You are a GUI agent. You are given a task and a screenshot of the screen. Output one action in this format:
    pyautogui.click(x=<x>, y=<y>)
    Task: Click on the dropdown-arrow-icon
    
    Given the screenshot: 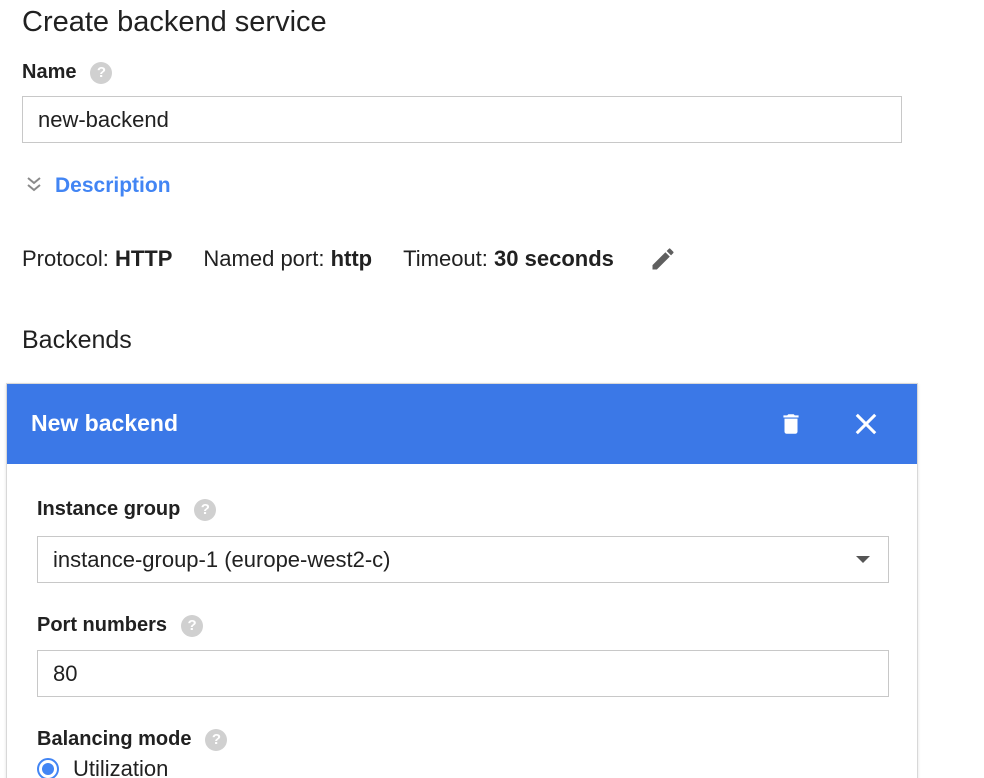 What is the action you would take?
    pyautogui.click(x=863, y=559)
    